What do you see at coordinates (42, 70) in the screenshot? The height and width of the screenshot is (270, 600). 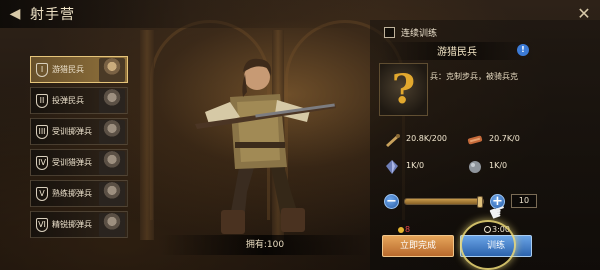 I see `shield-icon: I` at bounding box center [42, 70].